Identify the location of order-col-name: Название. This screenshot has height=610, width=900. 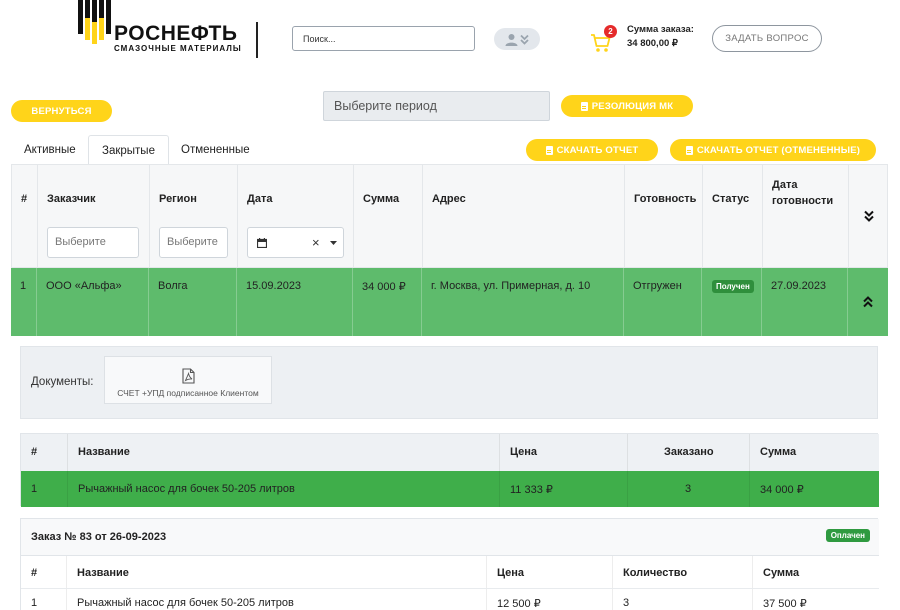
(103, 573).